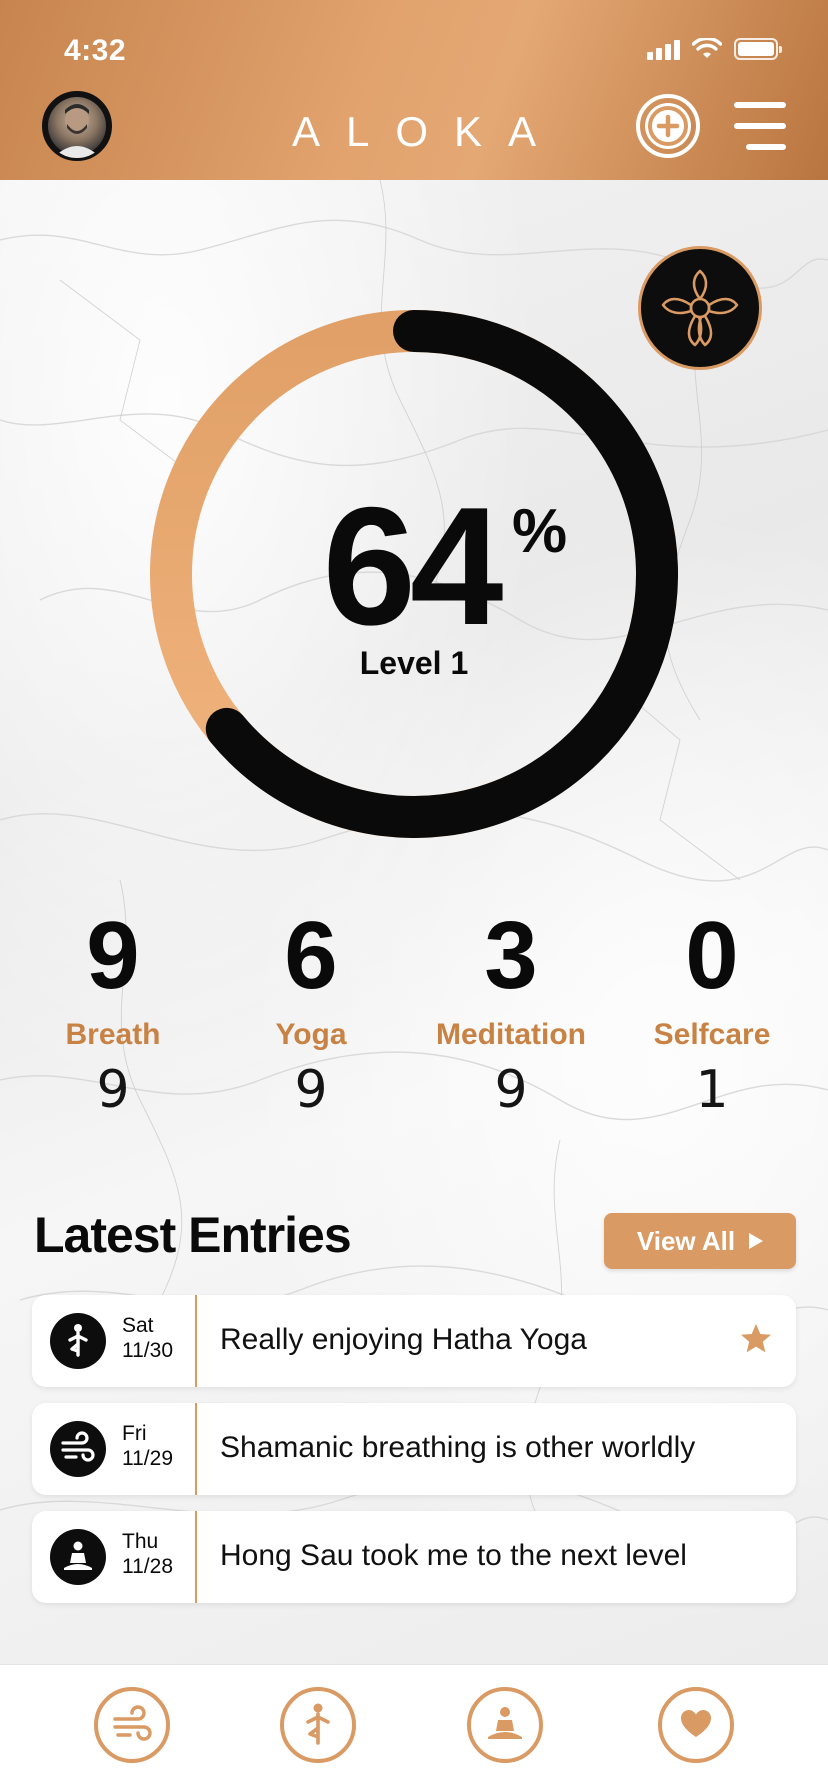 This screenshot has width=828, height=1792. I want to click on app-title: ALOKA, so click(427, 131).